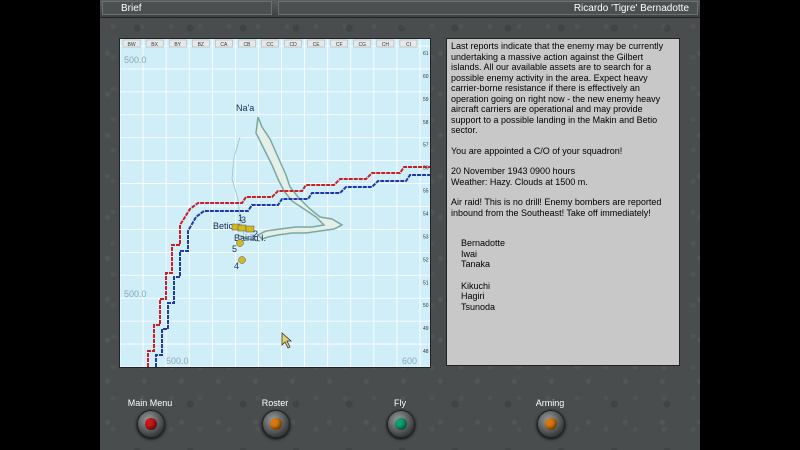  Describe the element at coordinates (135, 294) in the screenshot. I see `scale-label-2: 500.0` at that location.